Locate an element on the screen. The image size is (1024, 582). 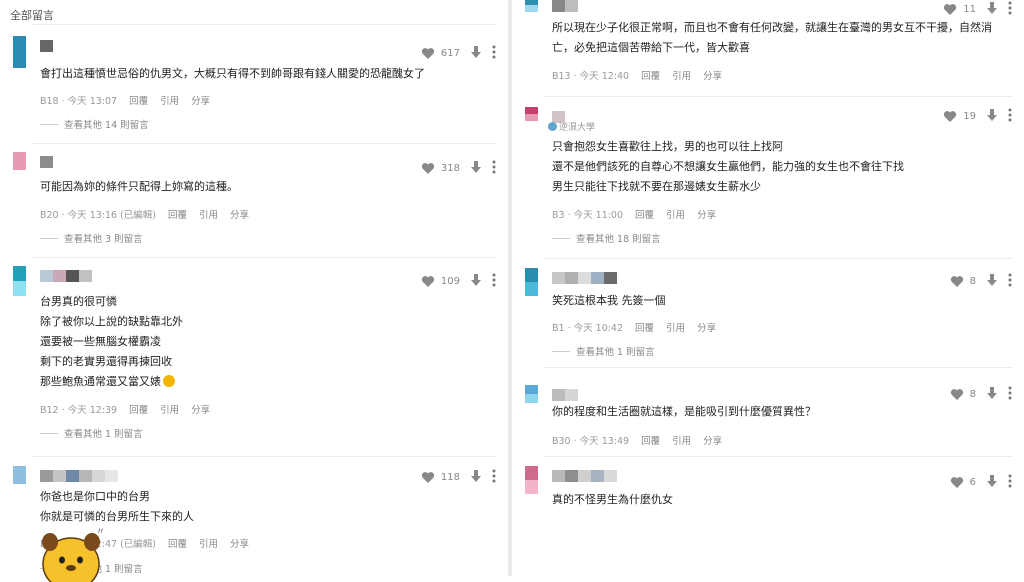
like-button: 6 is located at coordinates (963, 482).